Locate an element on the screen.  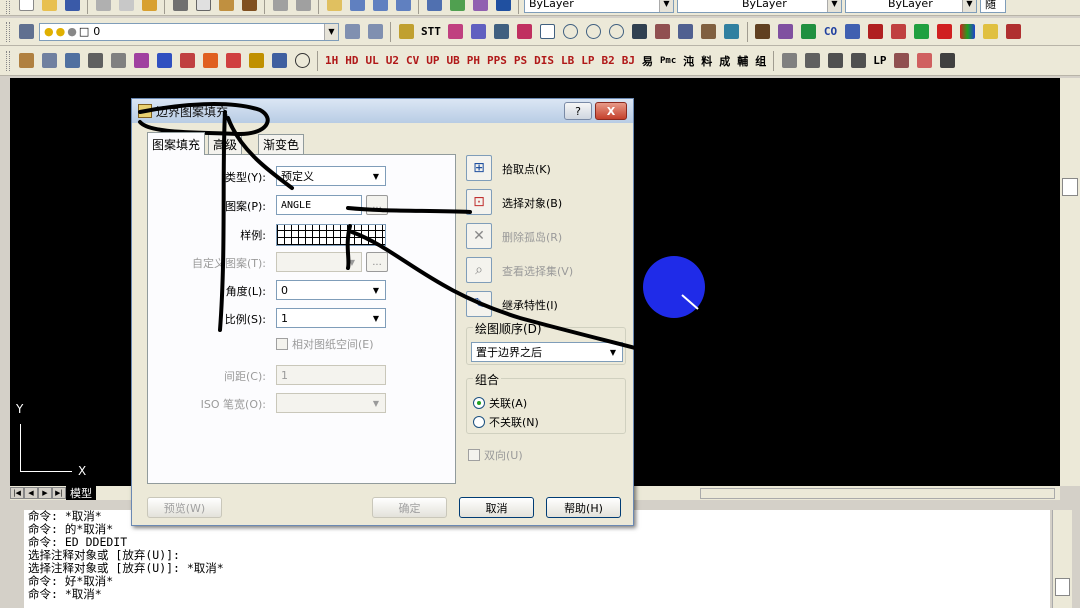
tab-gradient: 渐变色 is located at coordinates (281, 144).